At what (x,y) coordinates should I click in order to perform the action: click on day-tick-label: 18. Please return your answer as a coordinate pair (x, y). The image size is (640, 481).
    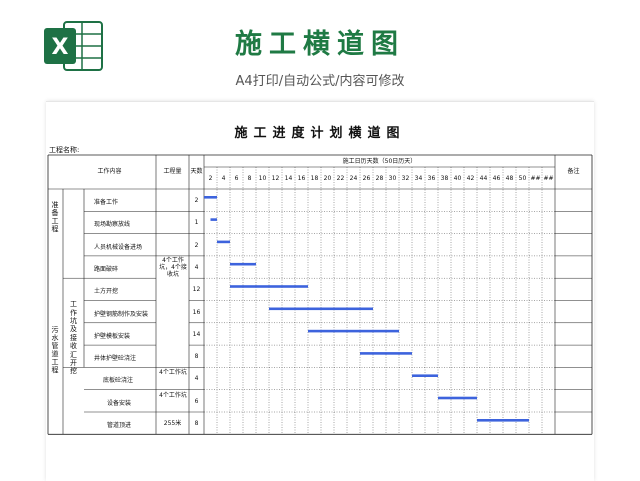
    Looking at the image, I should click on (314, 178).